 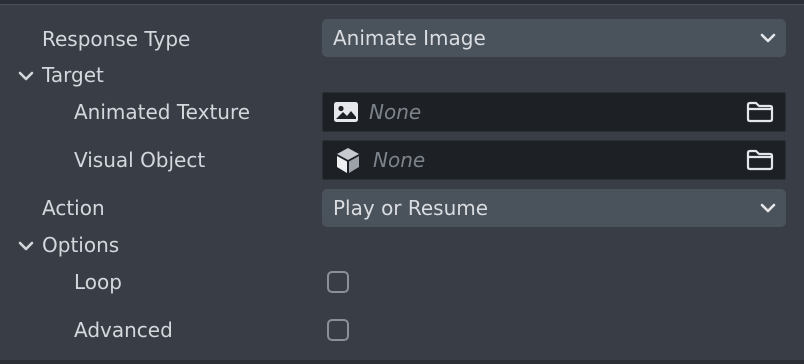 I want to click on response-type-dropdown: Animate Image, so click(x=554, y=38).